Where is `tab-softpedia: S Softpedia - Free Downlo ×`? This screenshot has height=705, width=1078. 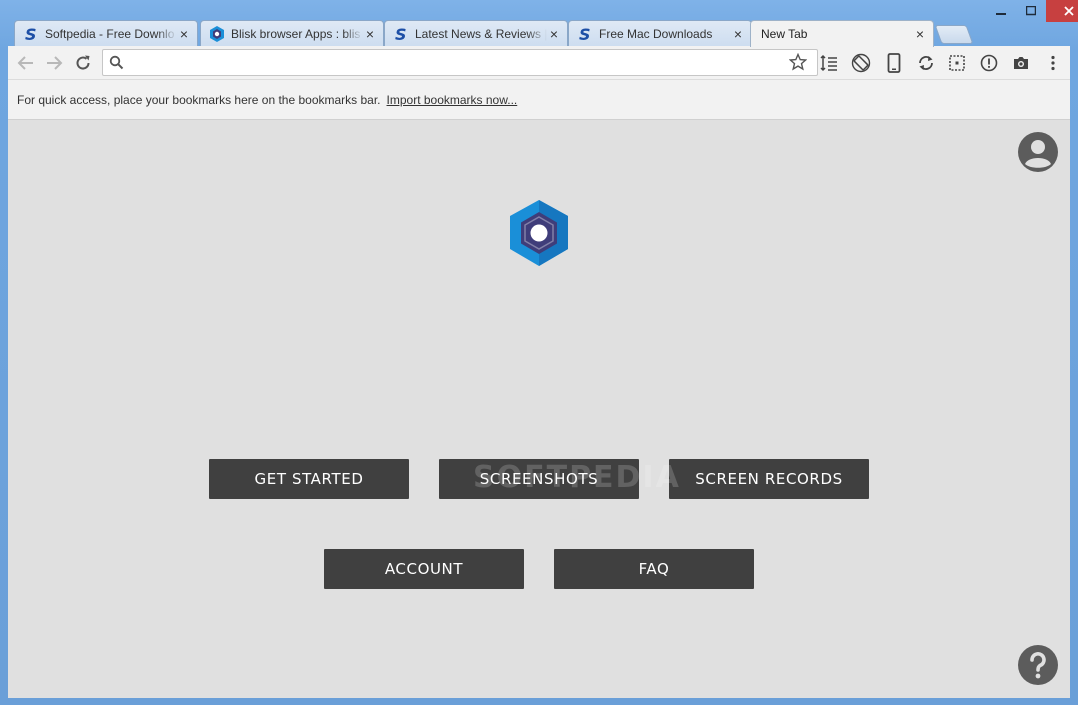
tab-softpedia: S Softpedia - Free Downlo × is located at coordinates (106, 33).